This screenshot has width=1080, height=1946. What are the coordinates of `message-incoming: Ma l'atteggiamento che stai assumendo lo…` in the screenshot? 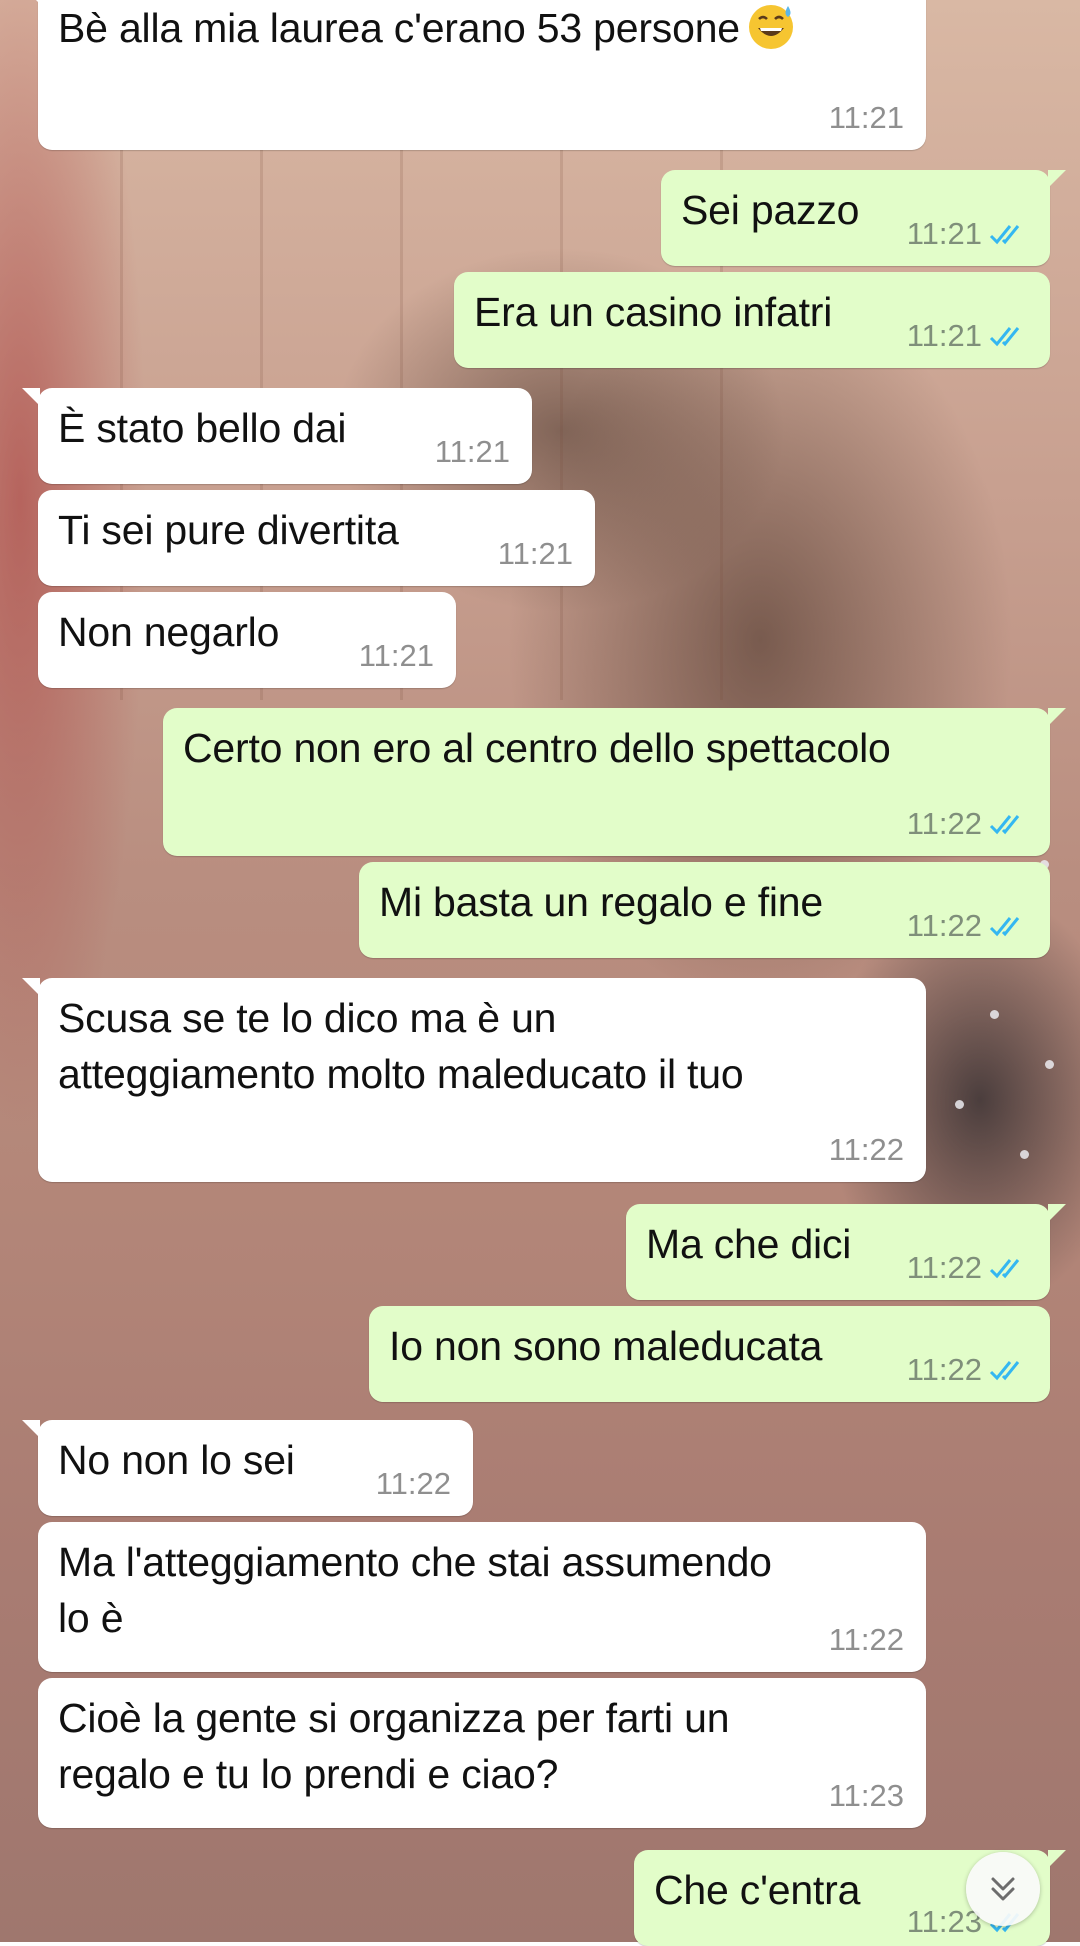 It's located at (482, 1597).